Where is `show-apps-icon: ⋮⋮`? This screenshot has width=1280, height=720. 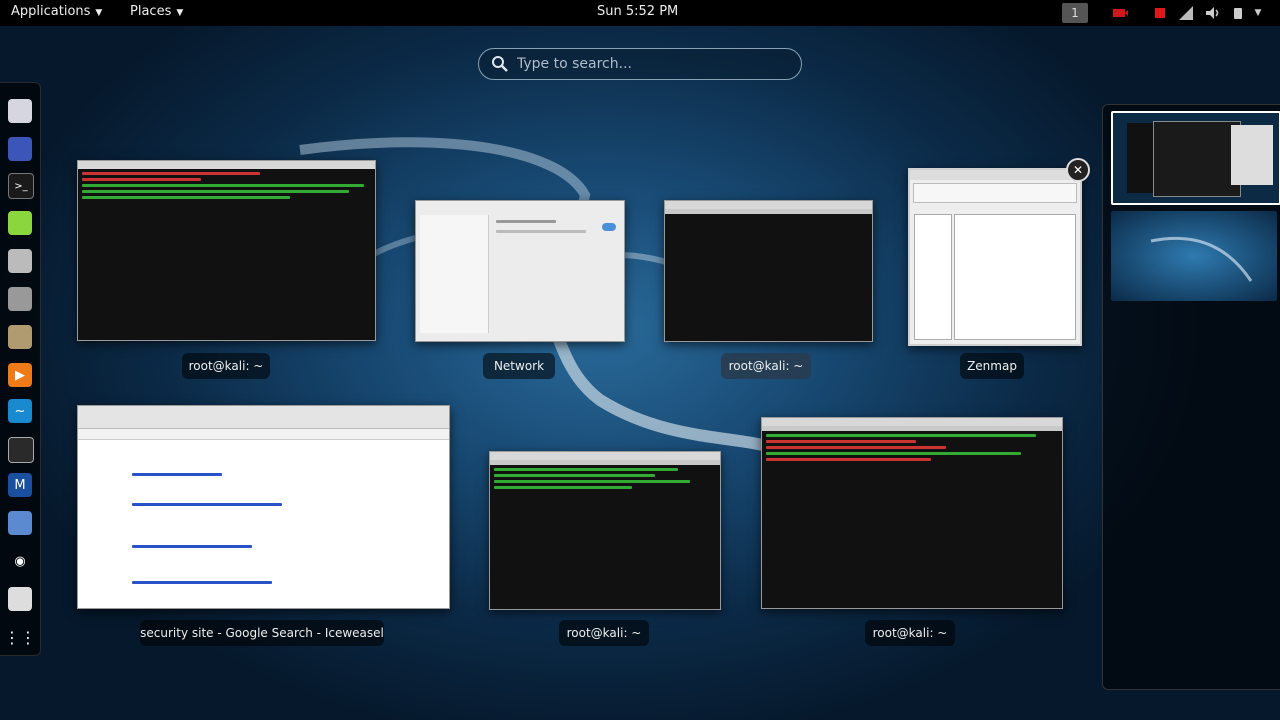
show-apps-icon: ⋮⋮ is located at coordinates (20, 637).